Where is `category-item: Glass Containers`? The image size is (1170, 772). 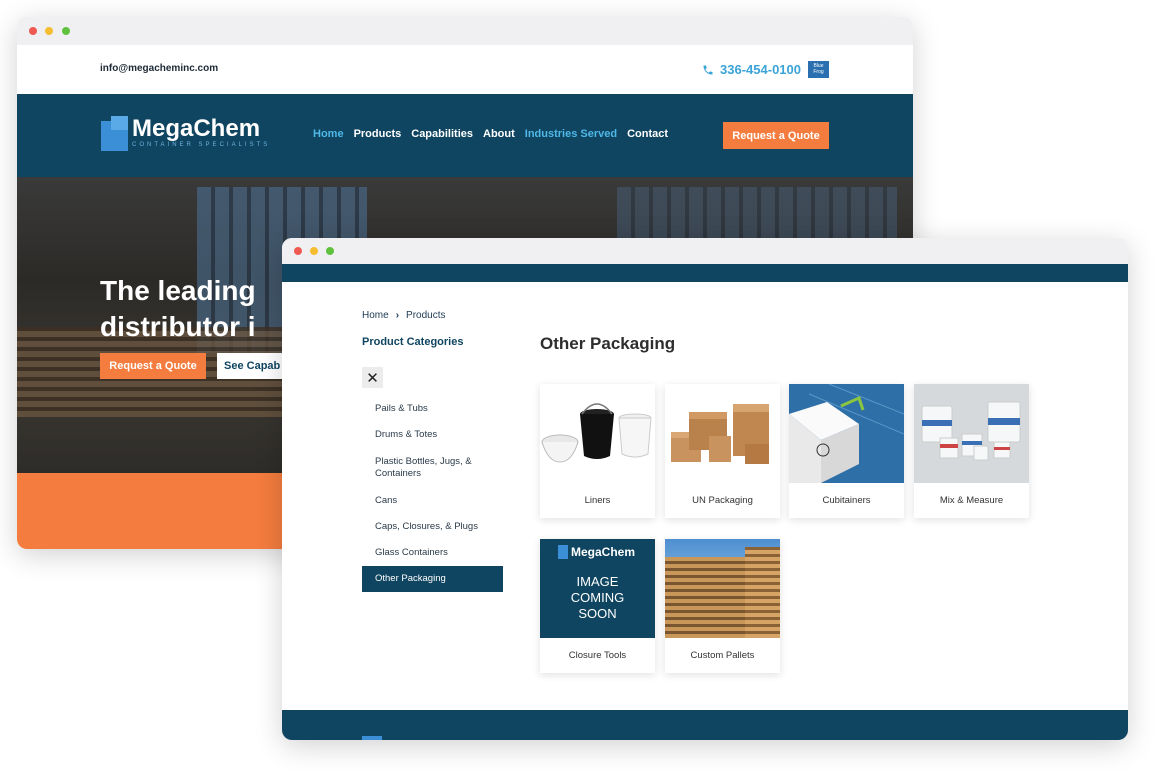 category-item: Glass Containers is located at coordinates (432, 553).